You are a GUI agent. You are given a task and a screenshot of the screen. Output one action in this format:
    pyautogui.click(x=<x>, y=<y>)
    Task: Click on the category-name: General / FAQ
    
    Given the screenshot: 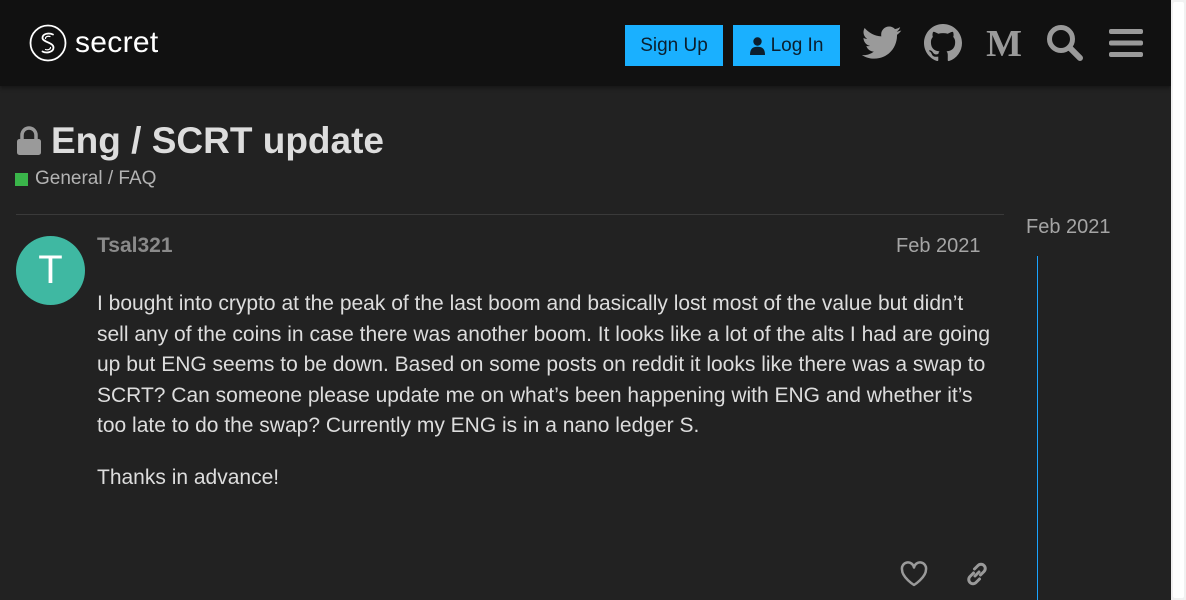 What is the action you would take?
    pyautogui.click(x=96, y=178)
    